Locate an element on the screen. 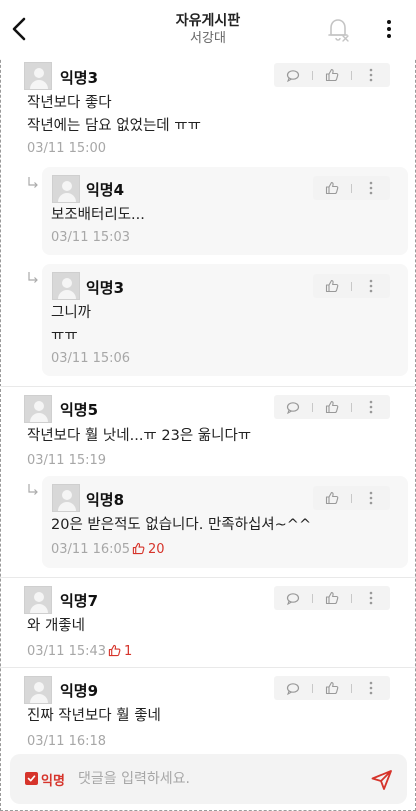 The height and width of the screenshot is (811, 416). comment-time: 03/11 15:43 is located at coordinates (67, 651).